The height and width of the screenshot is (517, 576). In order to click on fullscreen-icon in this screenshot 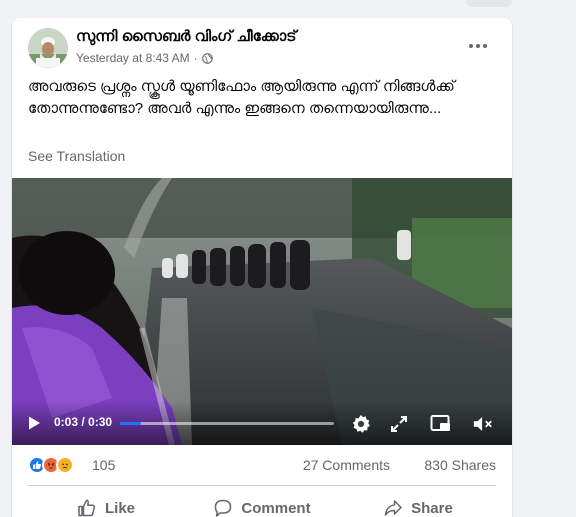, I will do `click(399, 424)`.